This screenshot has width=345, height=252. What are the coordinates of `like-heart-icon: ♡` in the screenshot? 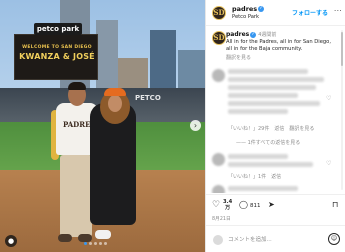 It's located at (216, 205).